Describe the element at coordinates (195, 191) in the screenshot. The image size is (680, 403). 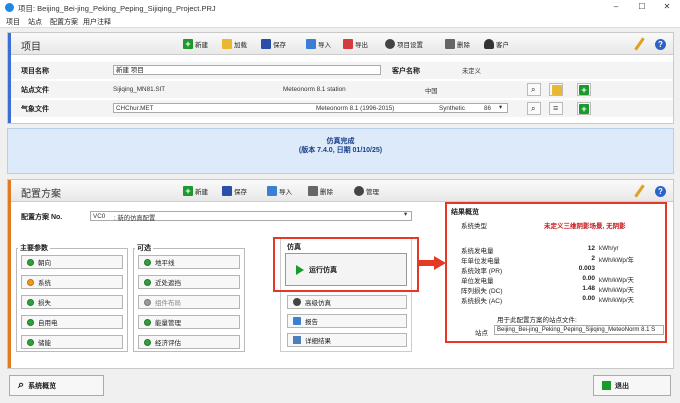
I see `new-variant-button: + 新建` at that location.